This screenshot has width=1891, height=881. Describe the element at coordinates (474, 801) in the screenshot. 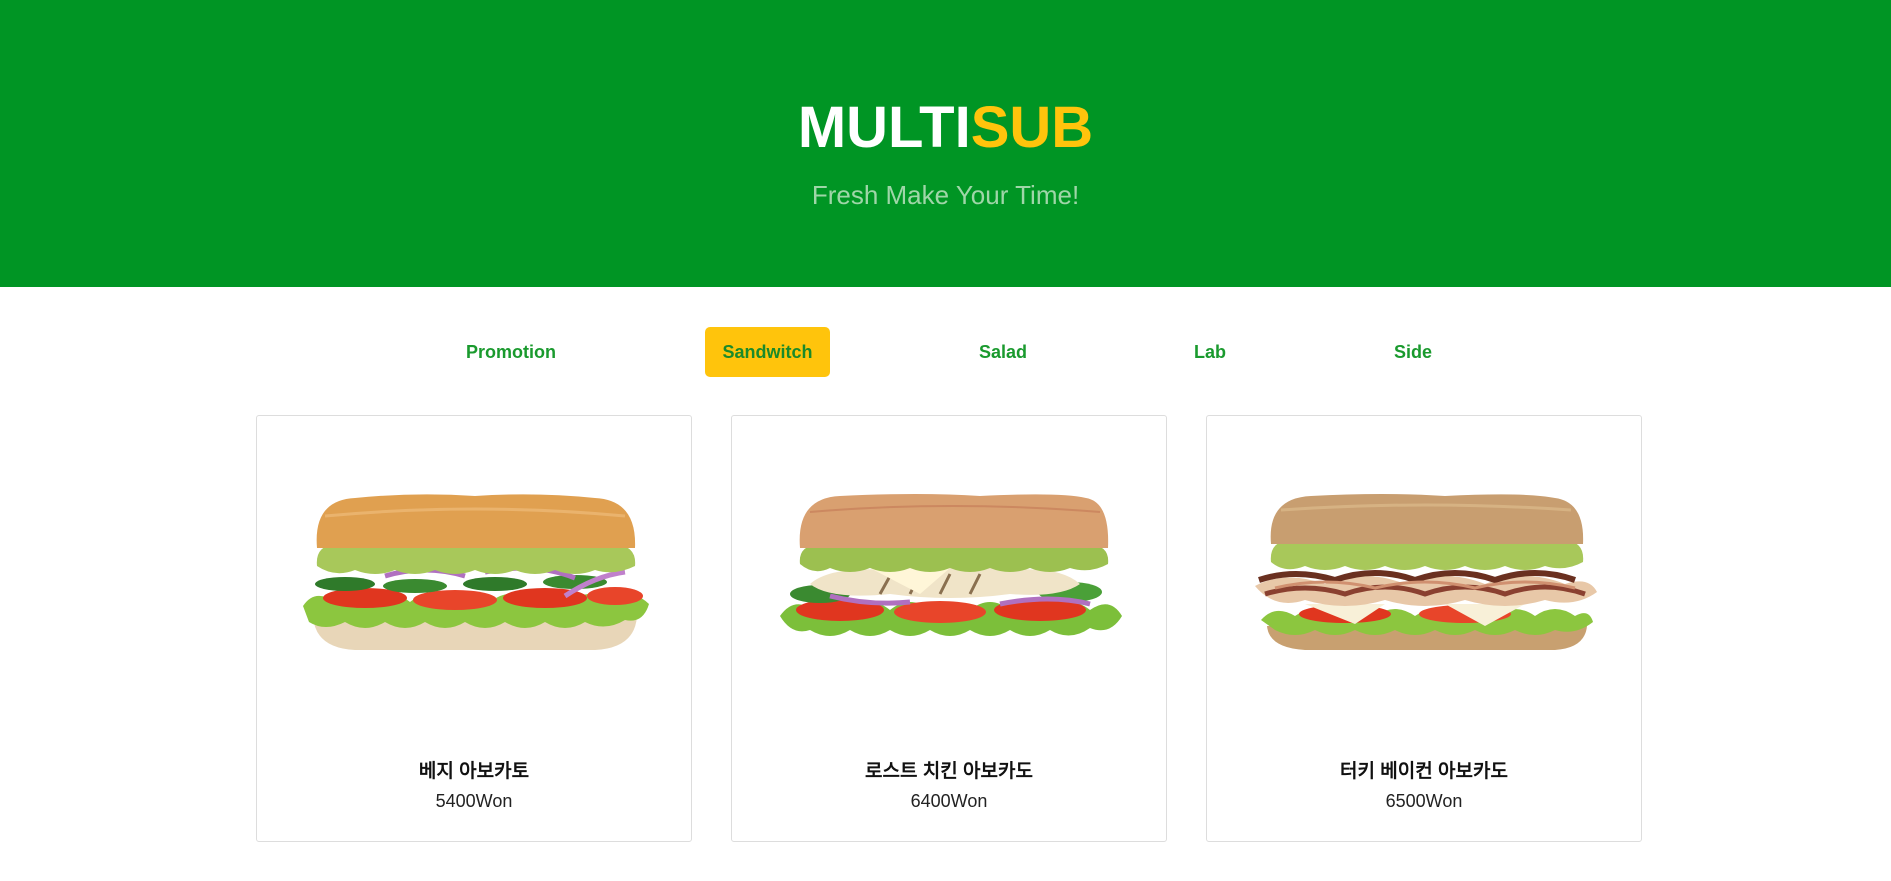

I see `product-price: 5400Won` at that location.